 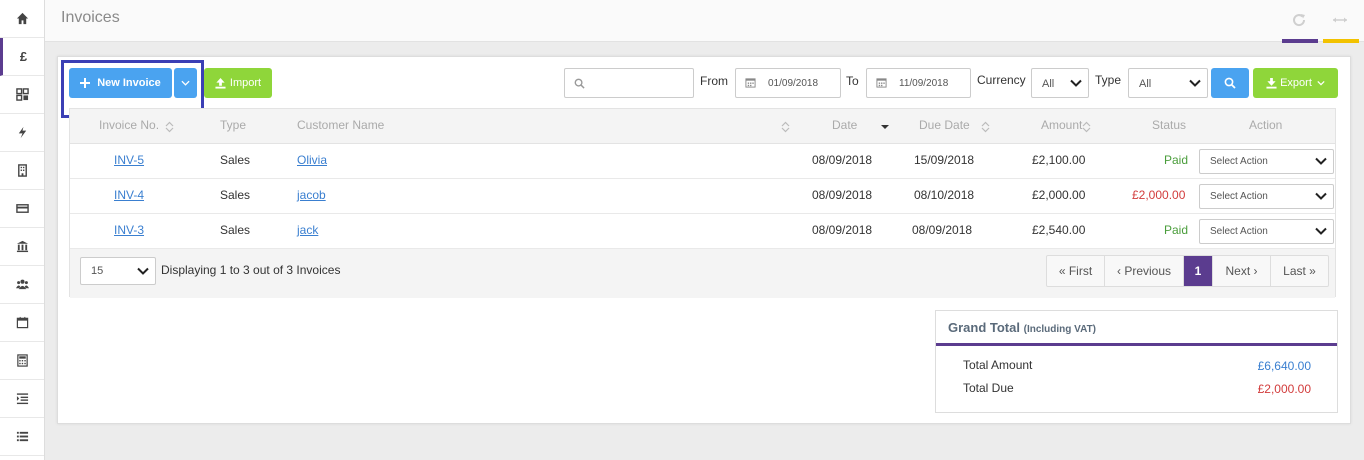 What do you see at coordinates (340, 125) in the screenshot?
I see `header-customer: Customer Name` at bounding box center [340, 125].